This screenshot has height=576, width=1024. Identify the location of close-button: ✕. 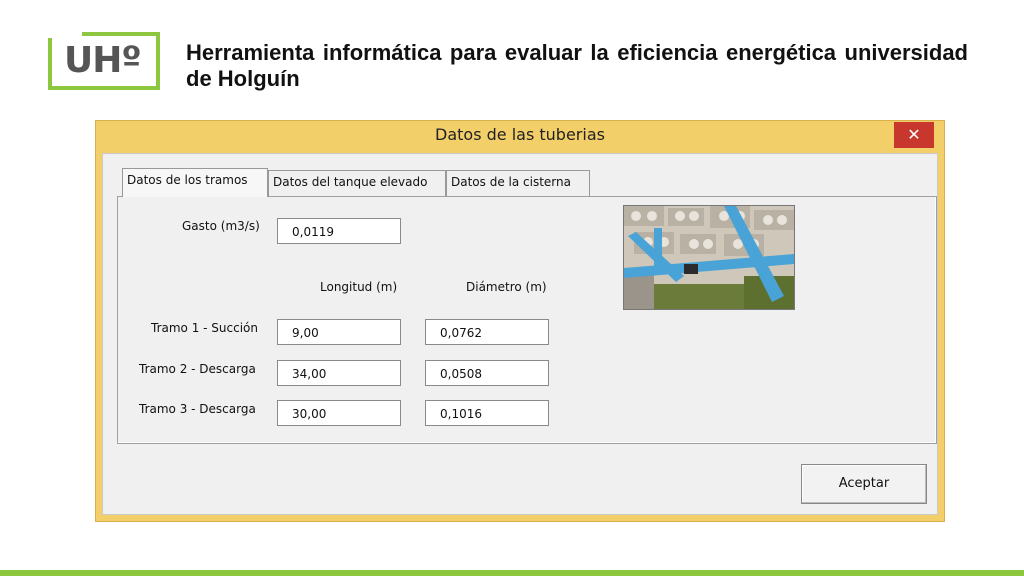
(914, 135).